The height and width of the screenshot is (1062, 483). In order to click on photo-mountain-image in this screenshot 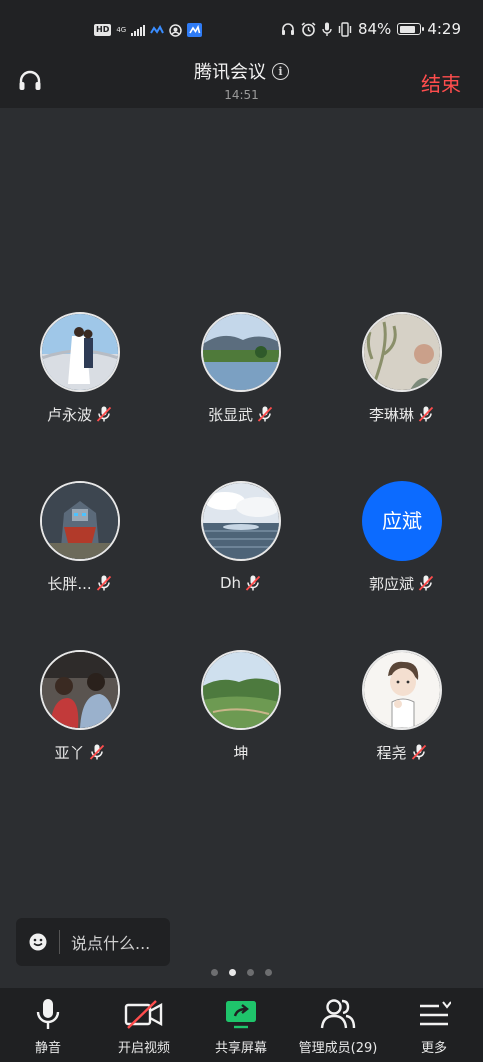, I will do `click(241, 690)`.